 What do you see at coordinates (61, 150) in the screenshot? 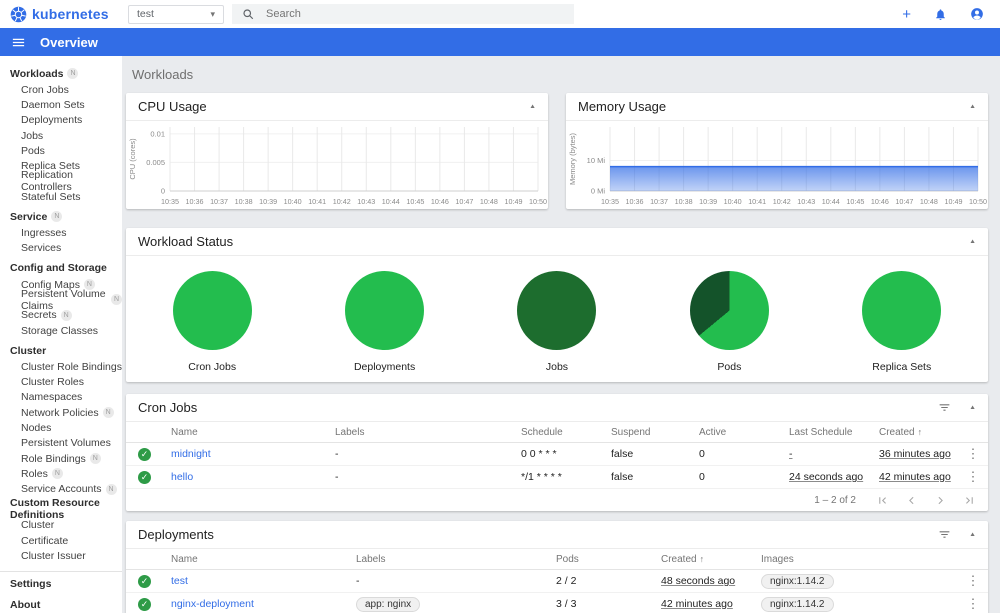
I see `sidebar-item-pods: Pods` at bounding box center [61, 150].